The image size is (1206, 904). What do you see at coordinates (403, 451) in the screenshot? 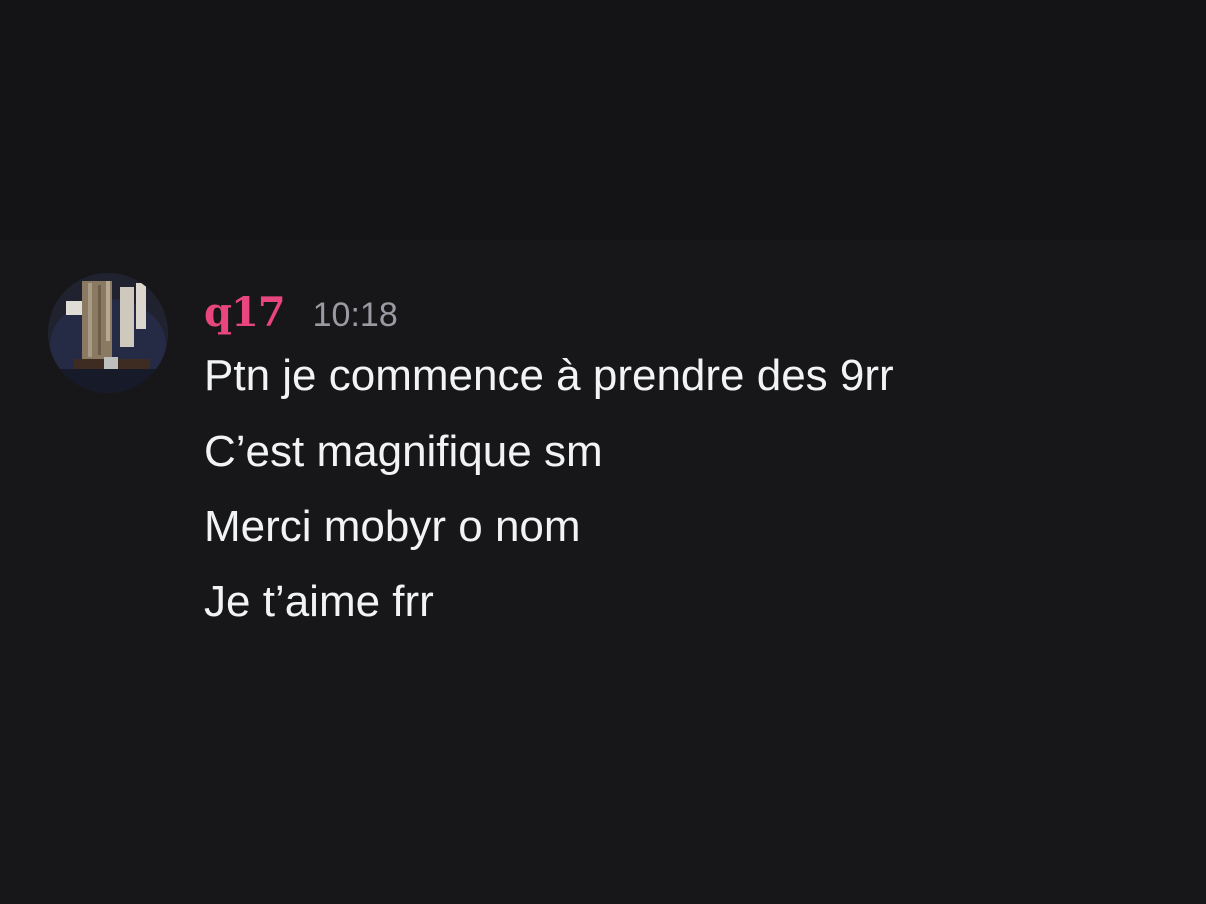
I see `message-text: C’est magnifique sm` at bounding box center [403, 451].